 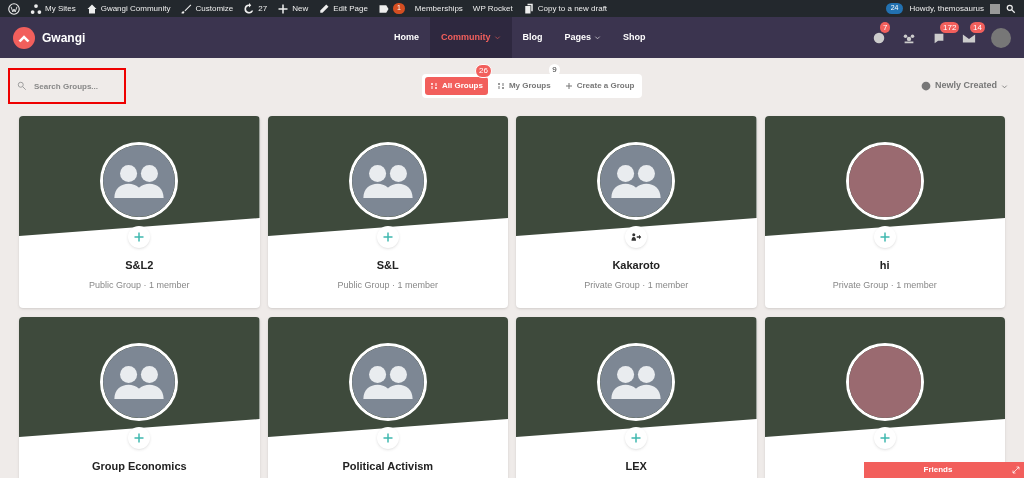 I want to click on group-name: Political Activism, so click(x=388, y=466).